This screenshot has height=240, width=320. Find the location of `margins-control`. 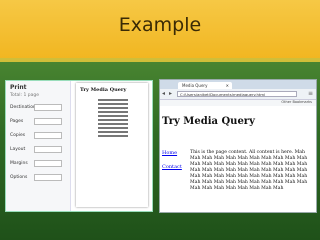

margins-control is located at coordinates (48, 163).